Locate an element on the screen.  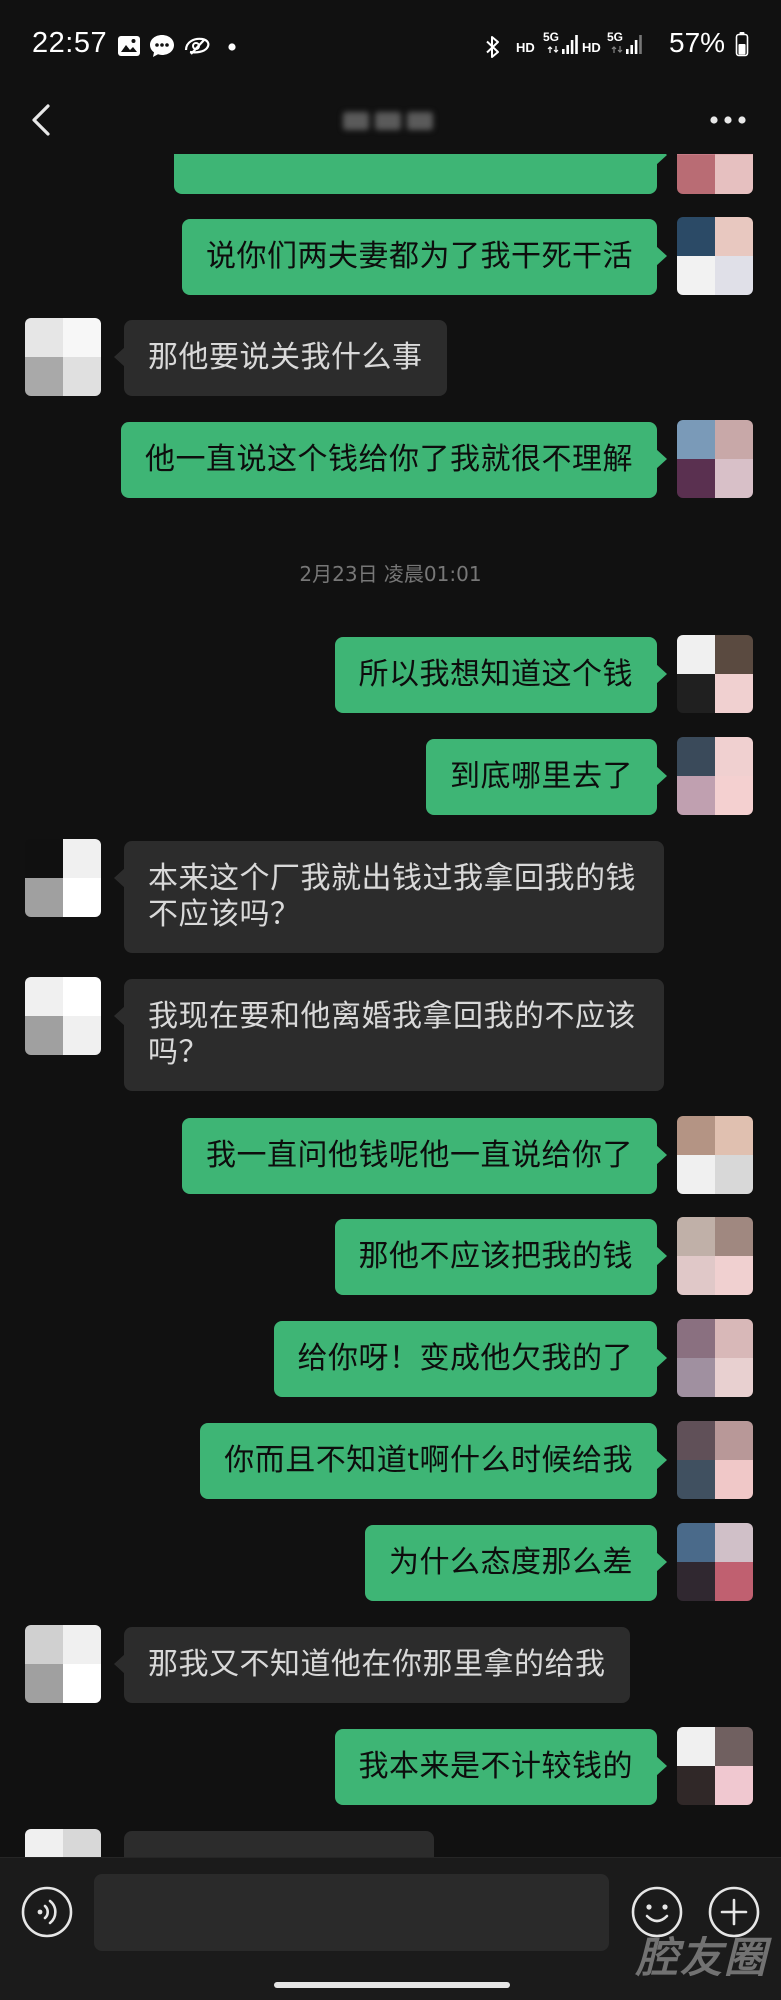
message-icon is located at coordinates (162, 46).